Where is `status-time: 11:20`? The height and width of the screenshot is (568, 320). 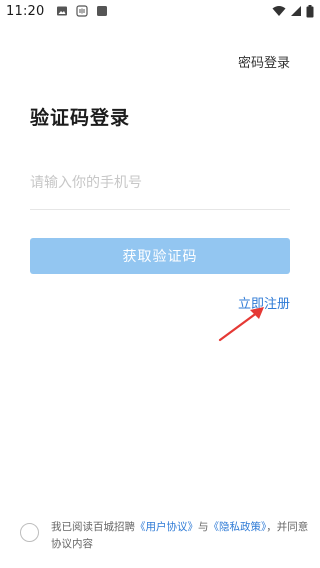
status-time: 11:20 is located at coordinates (25, 11).